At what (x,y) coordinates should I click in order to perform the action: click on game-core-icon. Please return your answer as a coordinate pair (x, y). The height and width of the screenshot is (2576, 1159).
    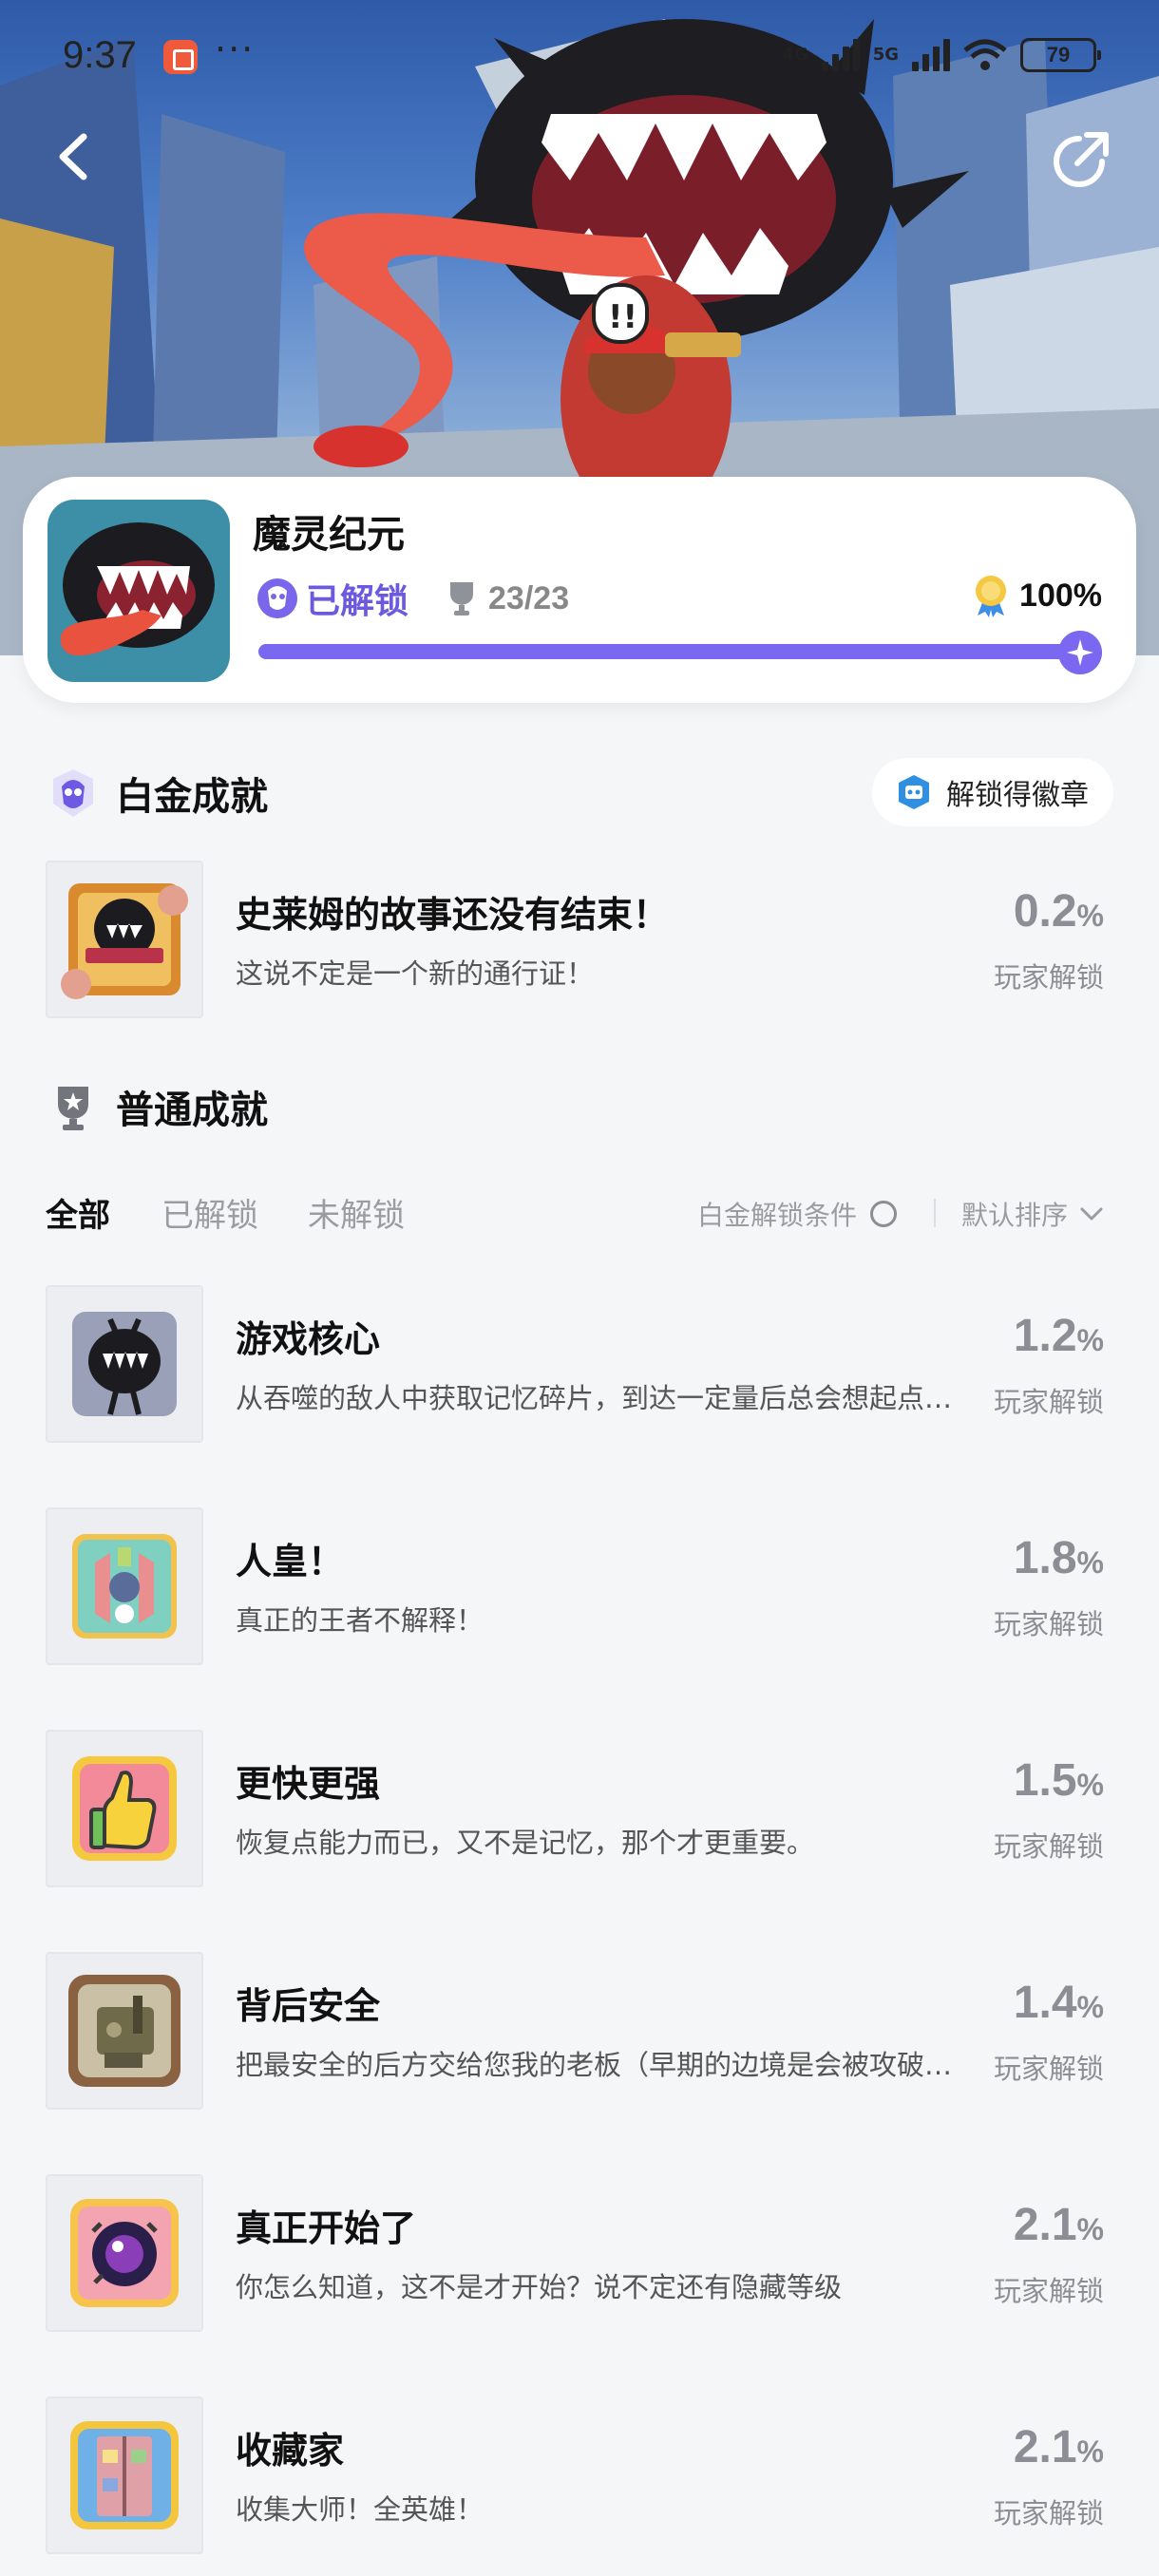
    Looking at the image, I should click on (124, 1364).